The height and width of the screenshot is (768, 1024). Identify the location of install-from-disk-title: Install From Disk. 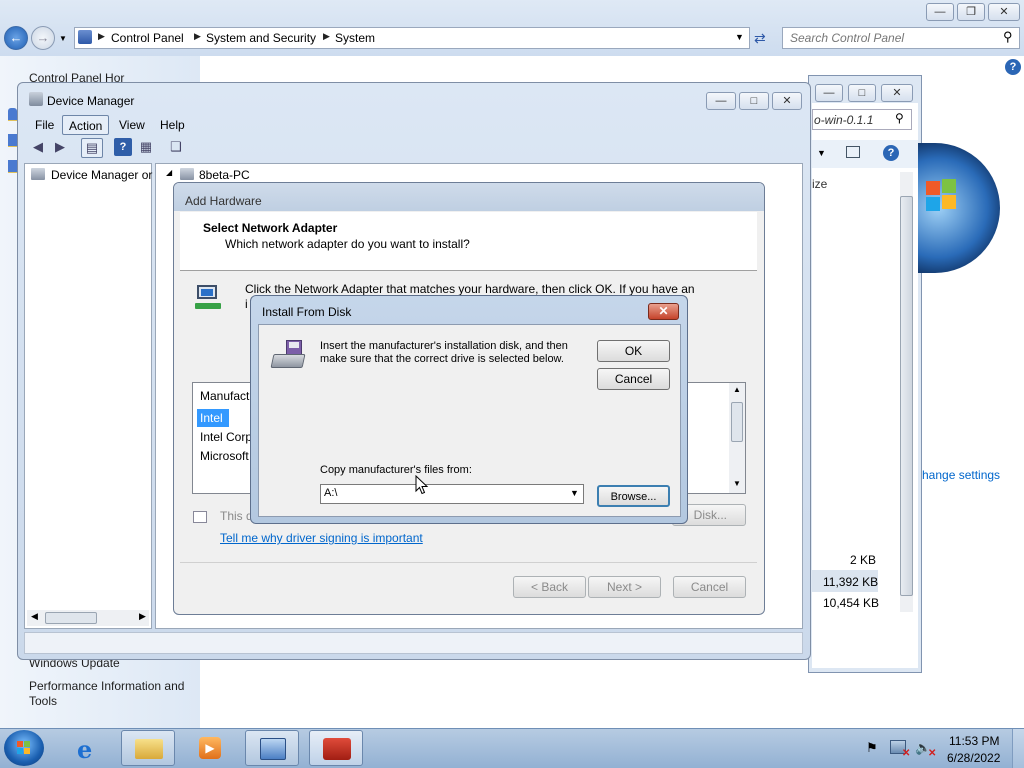
(307, 312).